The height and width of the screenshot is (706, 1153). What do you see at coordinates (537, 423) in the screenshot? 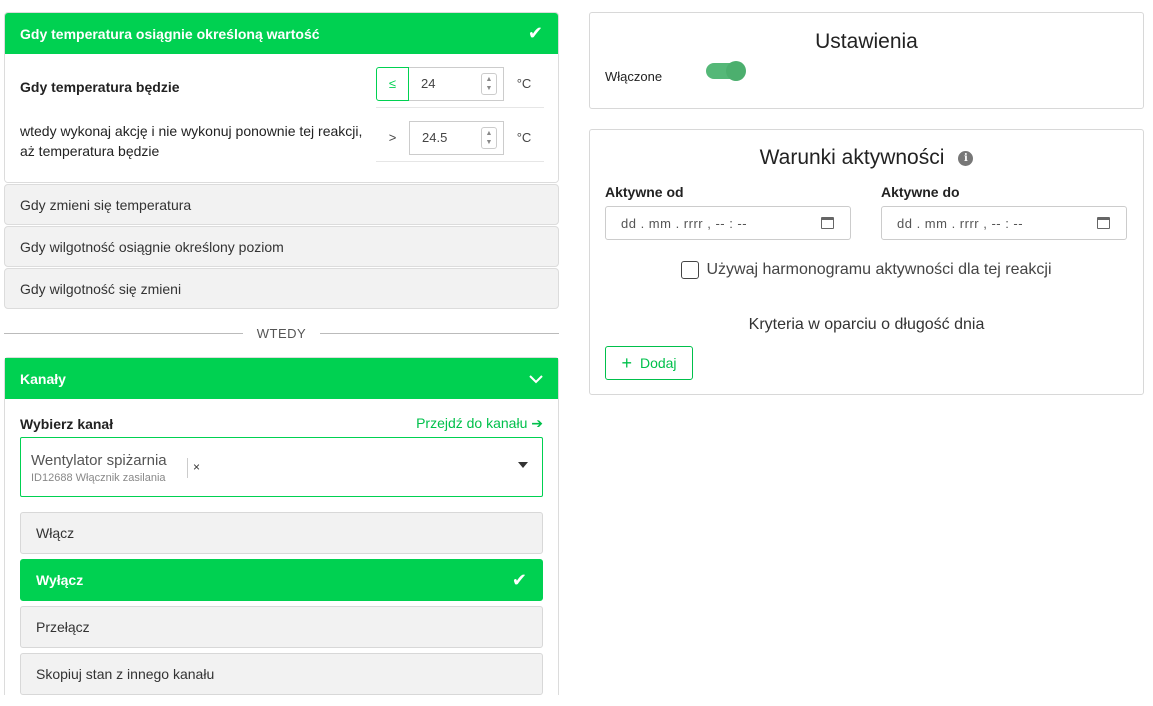
I see `arrow-right-icon: ➔` at bounding box center [537, 423].